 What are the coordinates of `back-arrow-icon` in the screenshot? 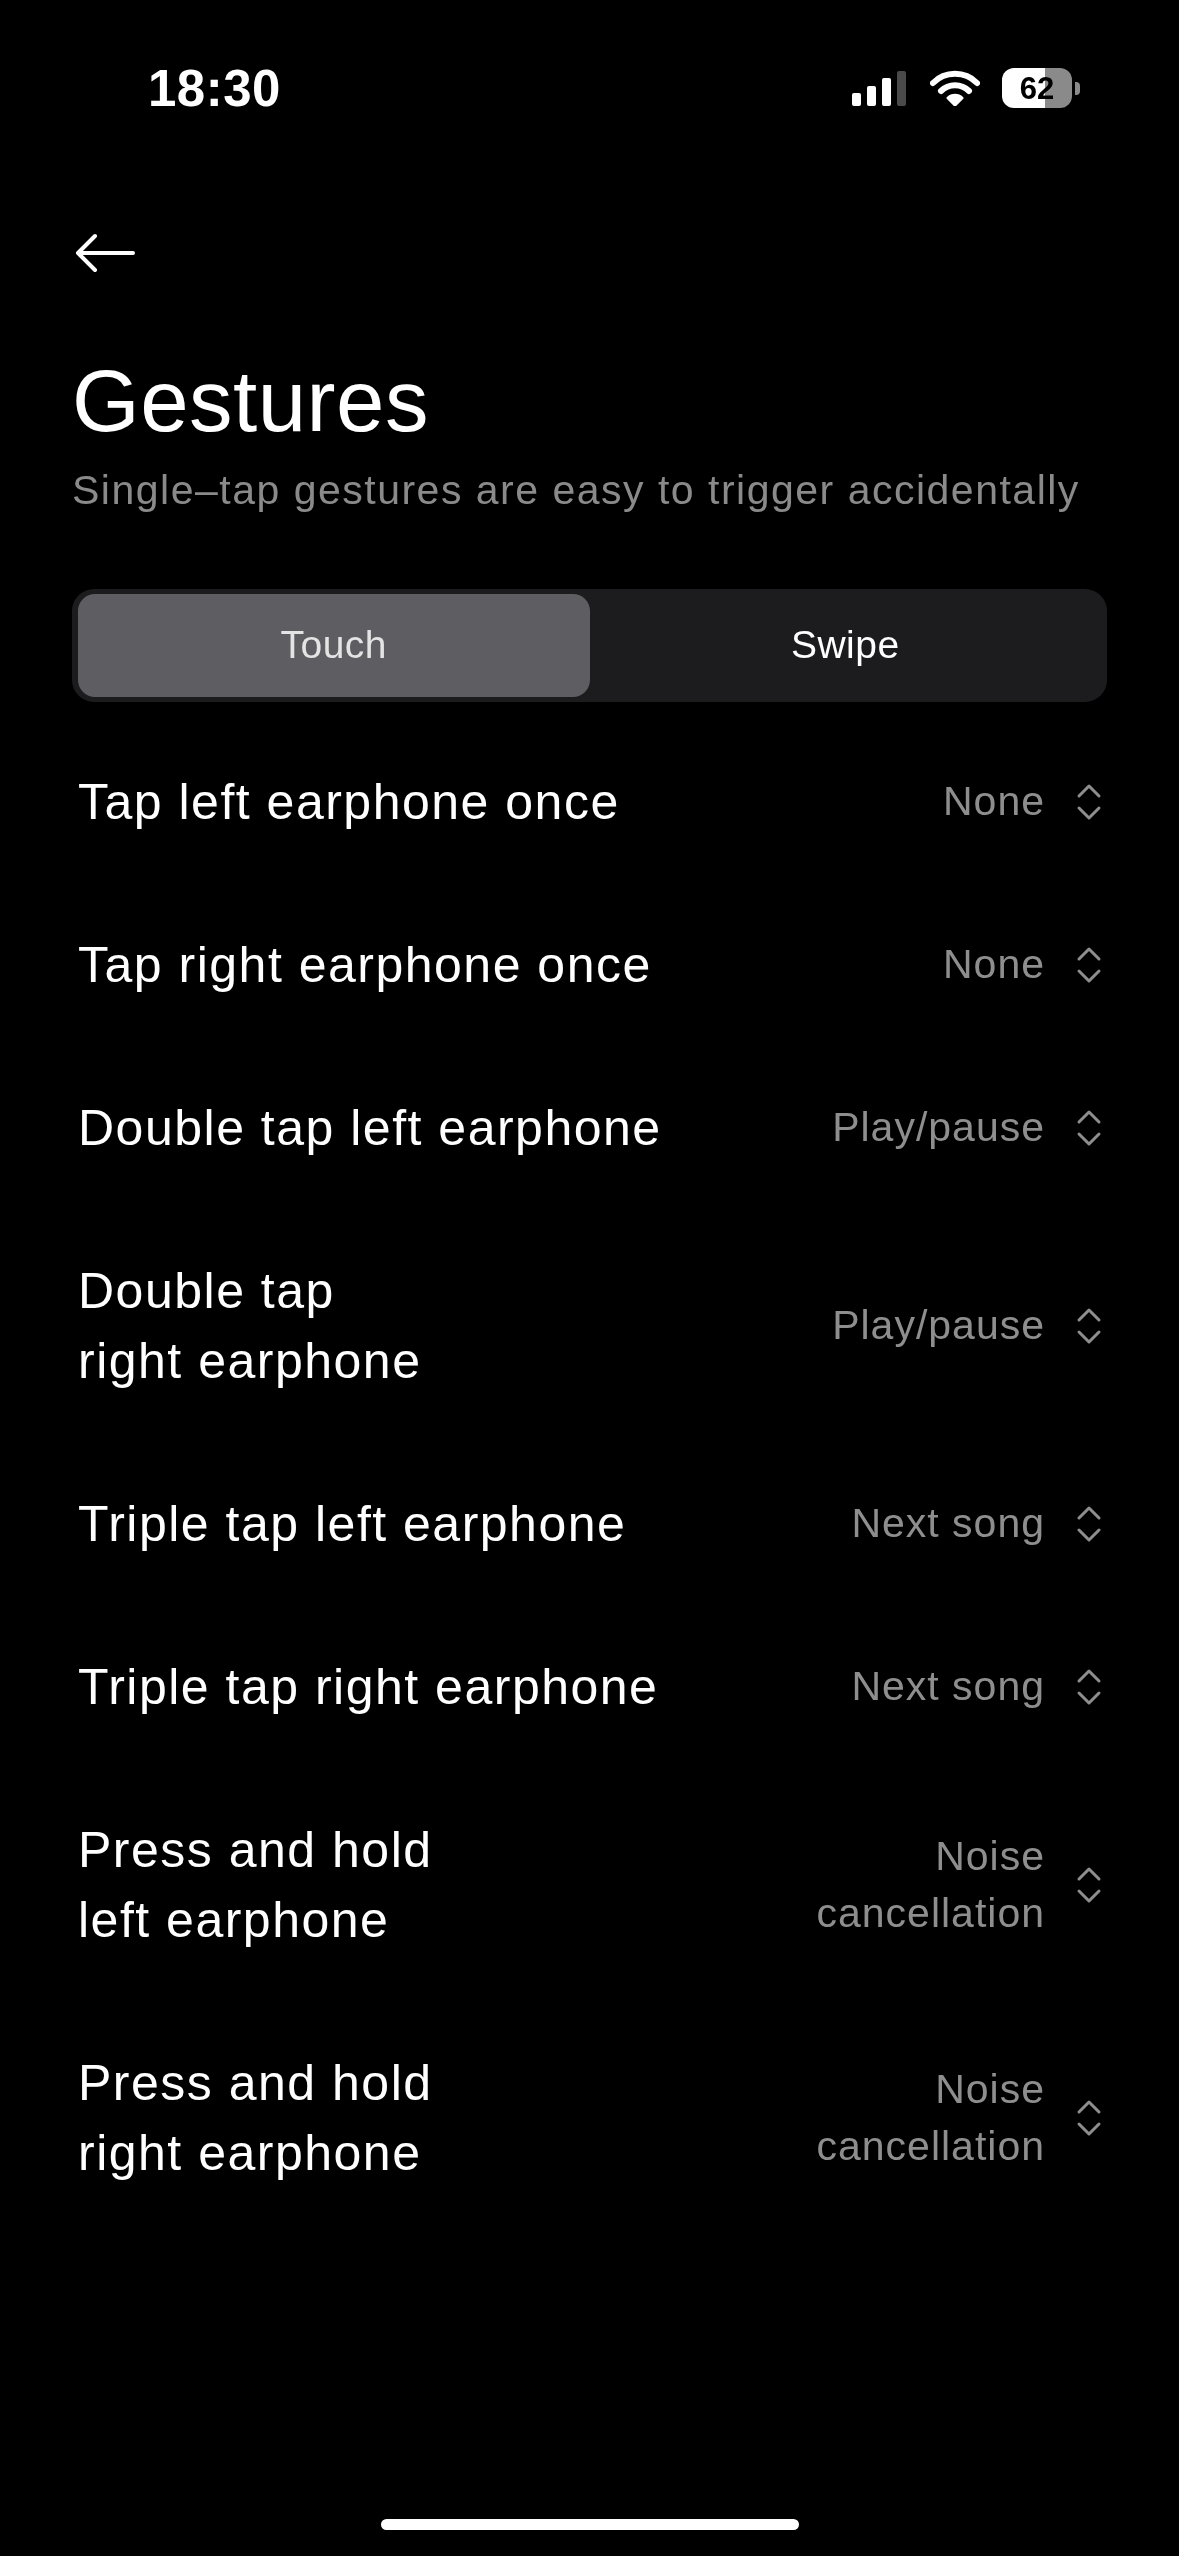 It's located at (105, 253).